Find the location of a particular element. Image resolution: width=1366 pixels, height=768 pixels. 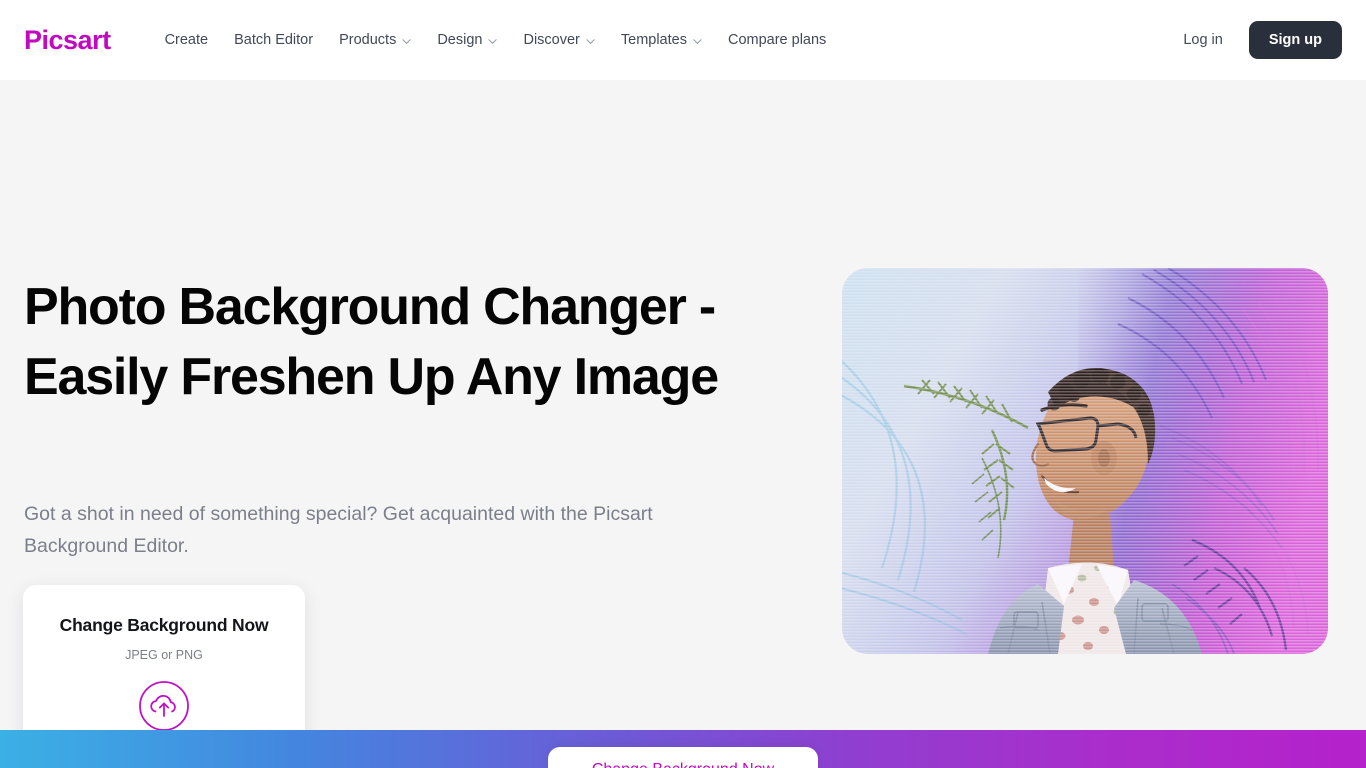

nav-item-label: Create is located at coordinates (186, 40).